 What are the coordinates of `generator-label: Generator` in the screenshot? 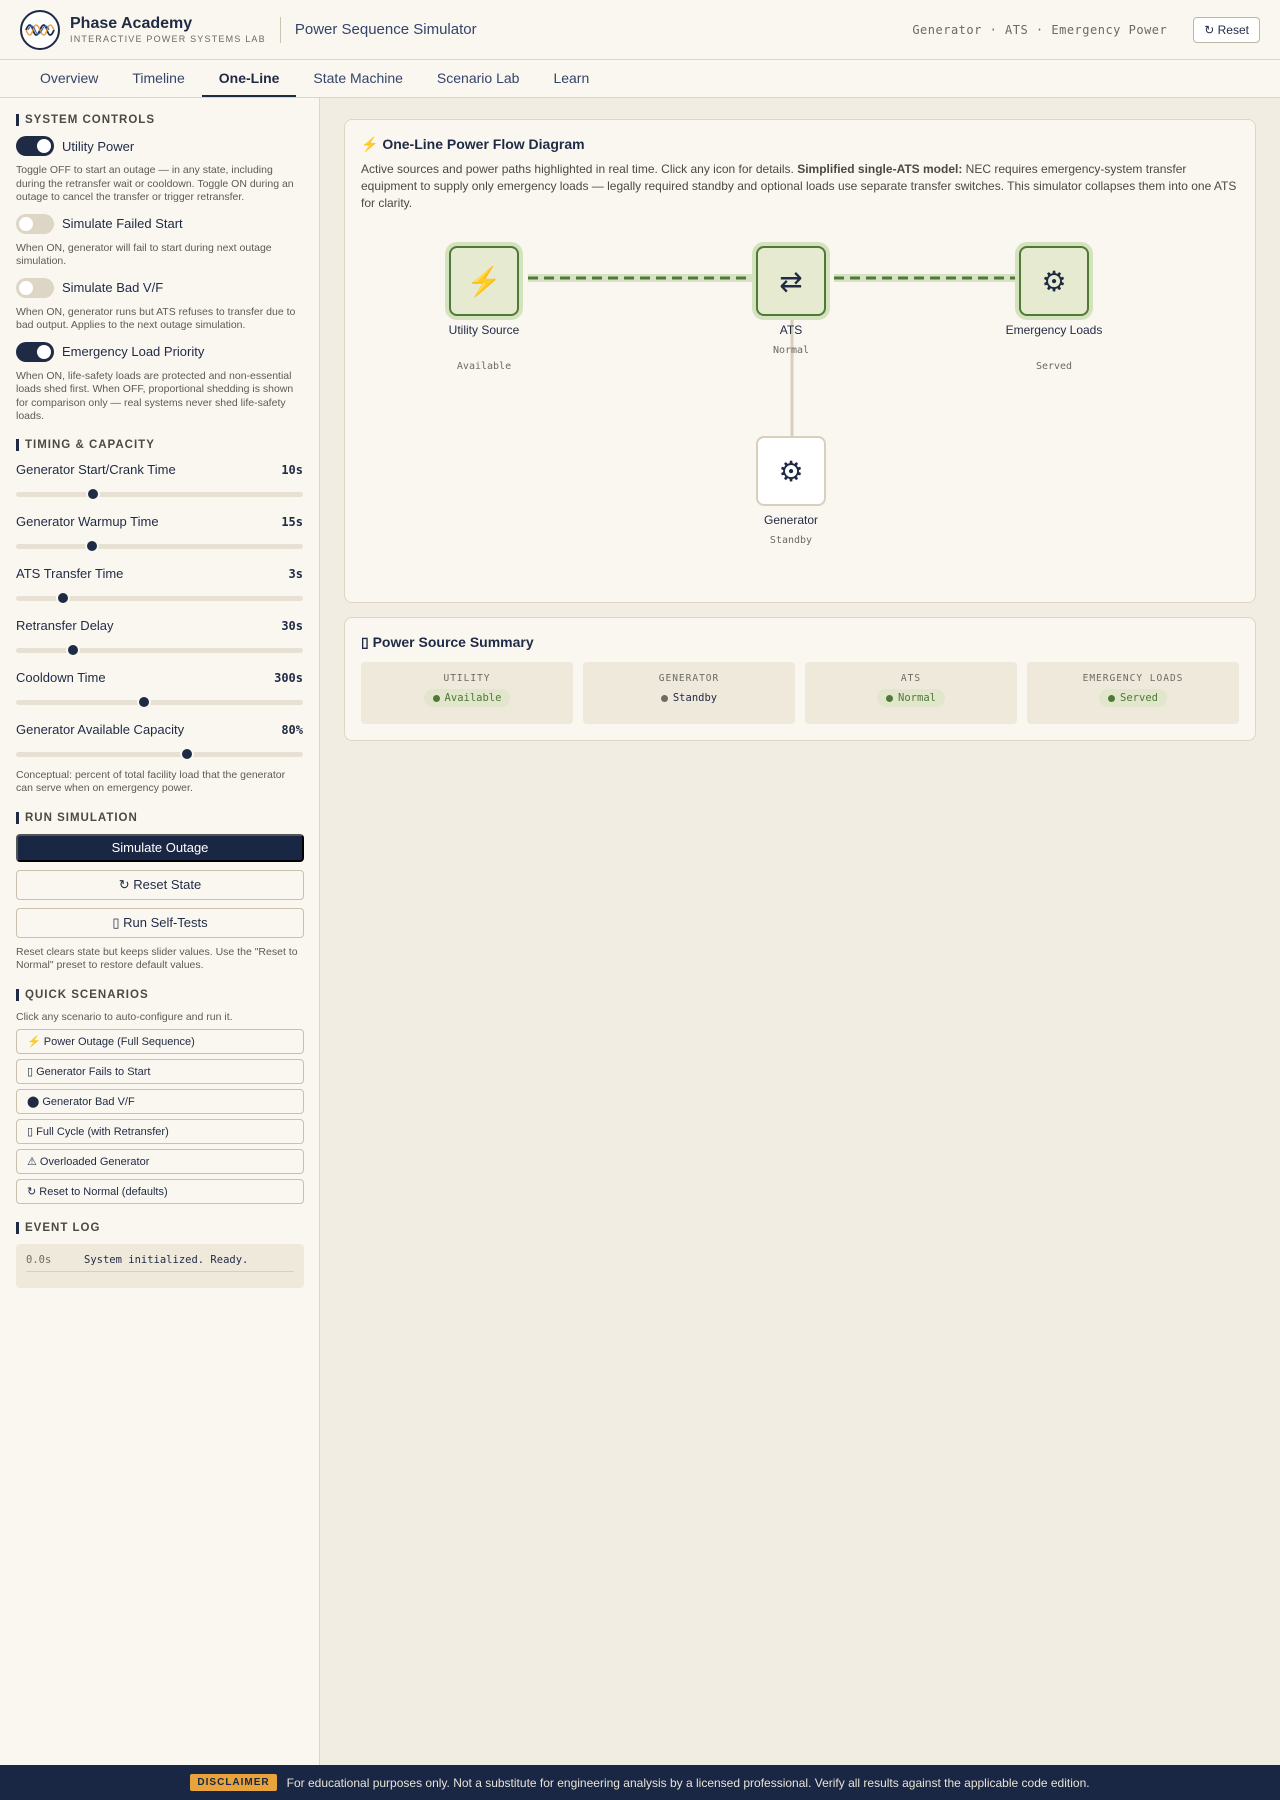 It's located at (791, 520).